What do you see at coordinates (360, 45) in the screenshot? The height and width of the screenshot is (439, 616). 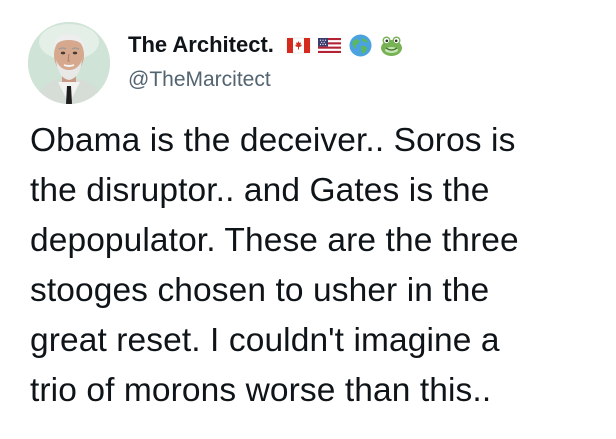 I see `globe-icon` at bounding box center [360, 45].